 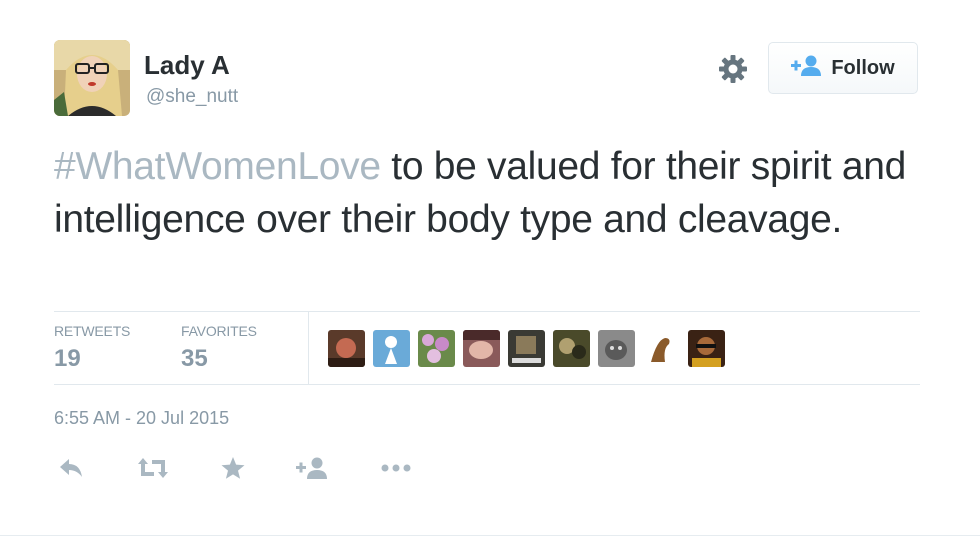 What do you see at coordinates (141, 418) in the screenshot?
I see `tweet-timestamp: 6:55 AM - 20 Jul 2015` at bounding box center [141, 418].